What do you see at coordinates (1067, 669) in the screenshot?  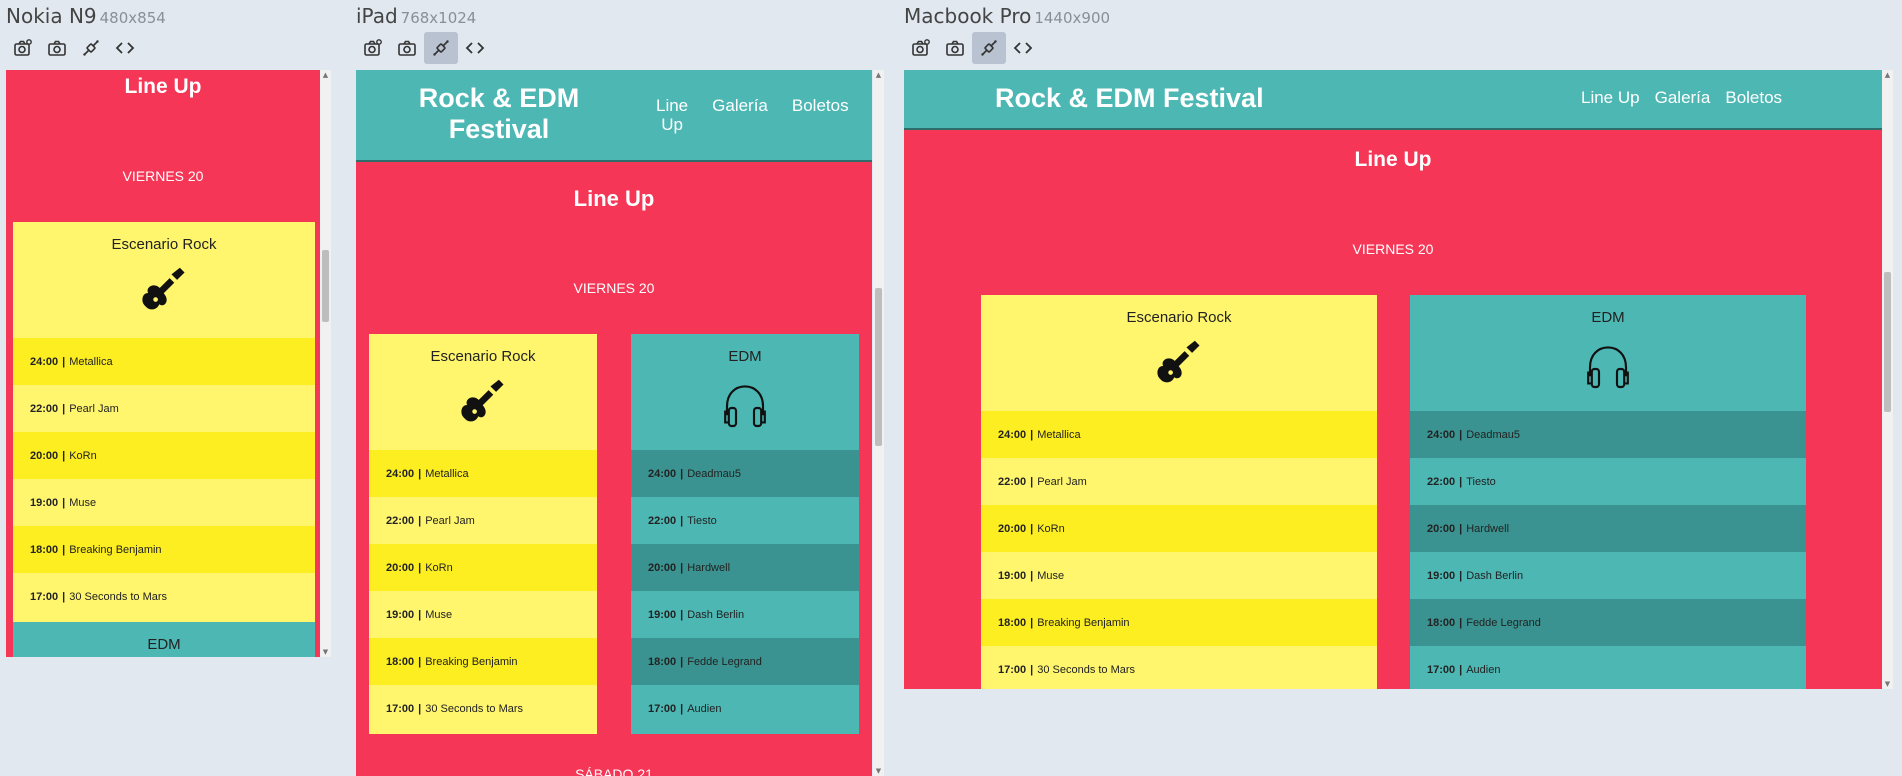 I see `act-row: 17:00 | 30 Seconds to Mars` at bounding box center [1067, 669].